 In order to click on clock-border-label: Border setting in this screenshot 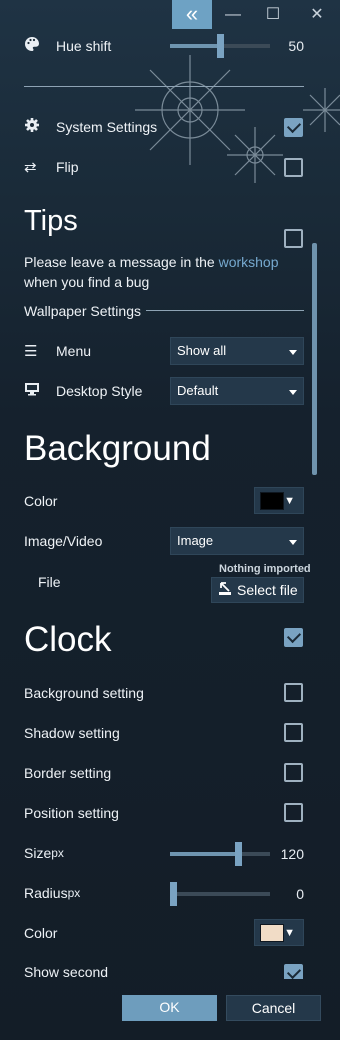, I will do `click(68, 773)`.